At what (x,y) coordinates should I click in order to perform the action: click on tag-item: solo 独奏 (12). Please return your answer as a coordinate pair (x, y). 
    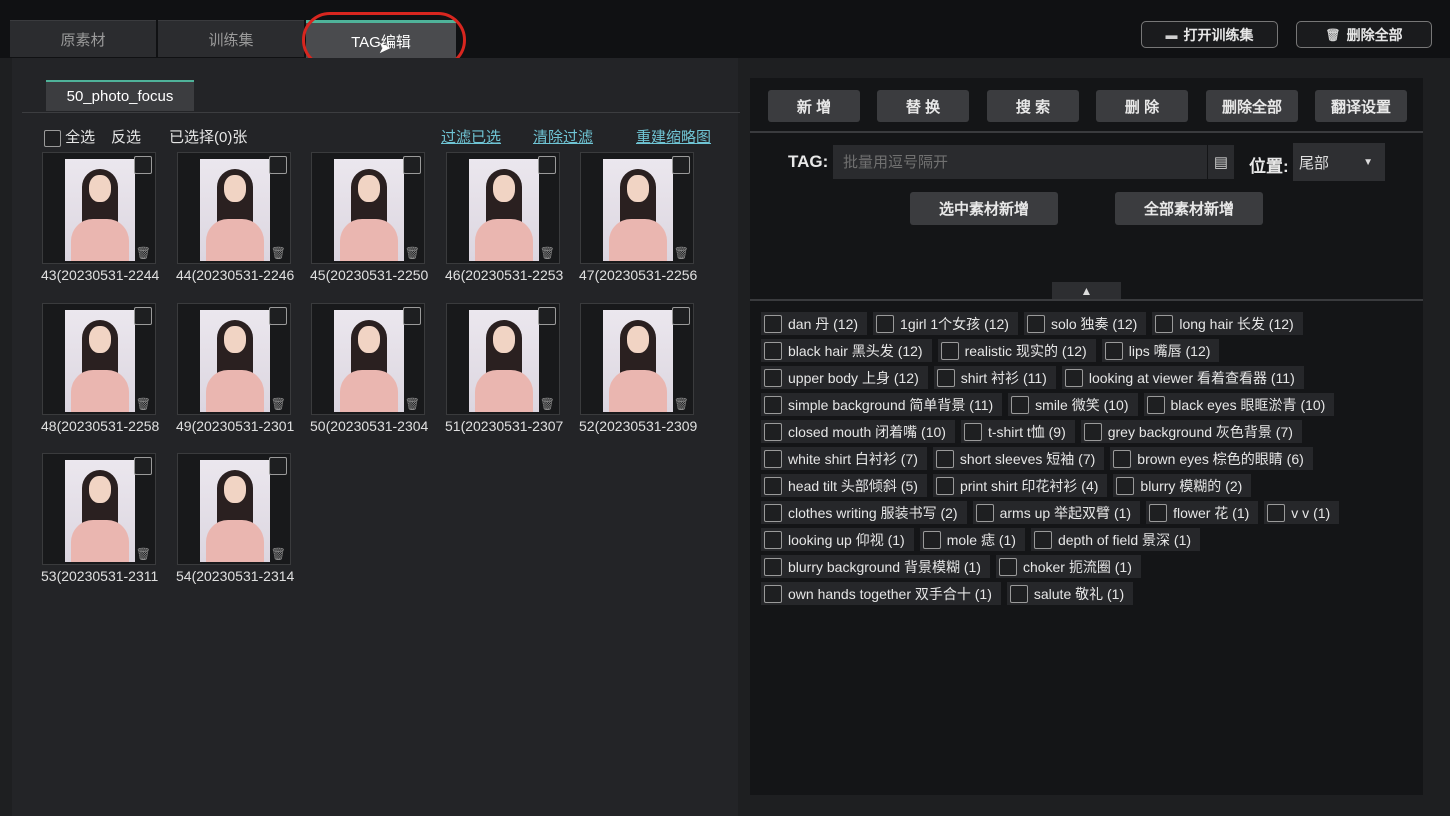
    Looking at the image, I should click on (1085, 323).